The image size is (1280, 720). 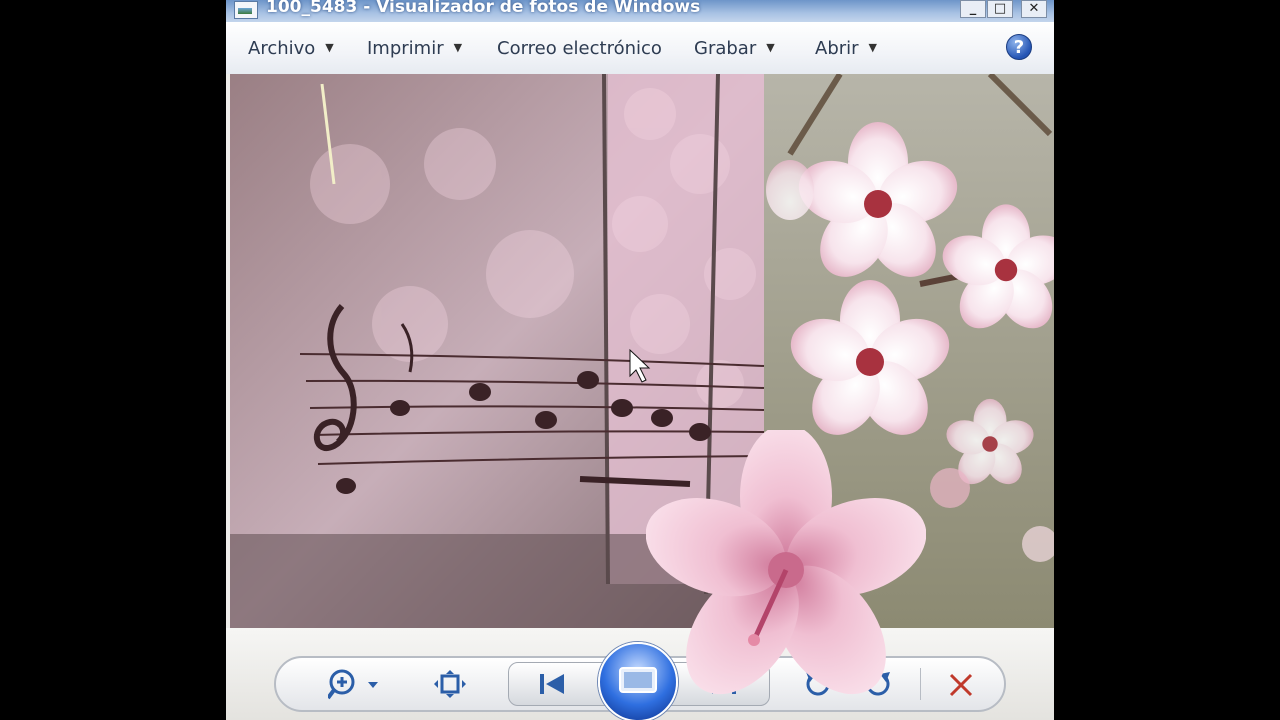 I want to click on actual-size-button, so click(x=450, y=684).